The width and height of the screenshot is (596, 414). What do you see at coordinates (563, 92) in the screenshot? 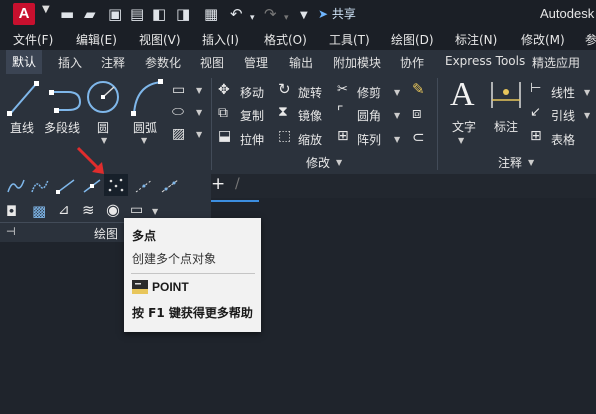
I see `linear-label: 线性` at bounding box center [563, 92].